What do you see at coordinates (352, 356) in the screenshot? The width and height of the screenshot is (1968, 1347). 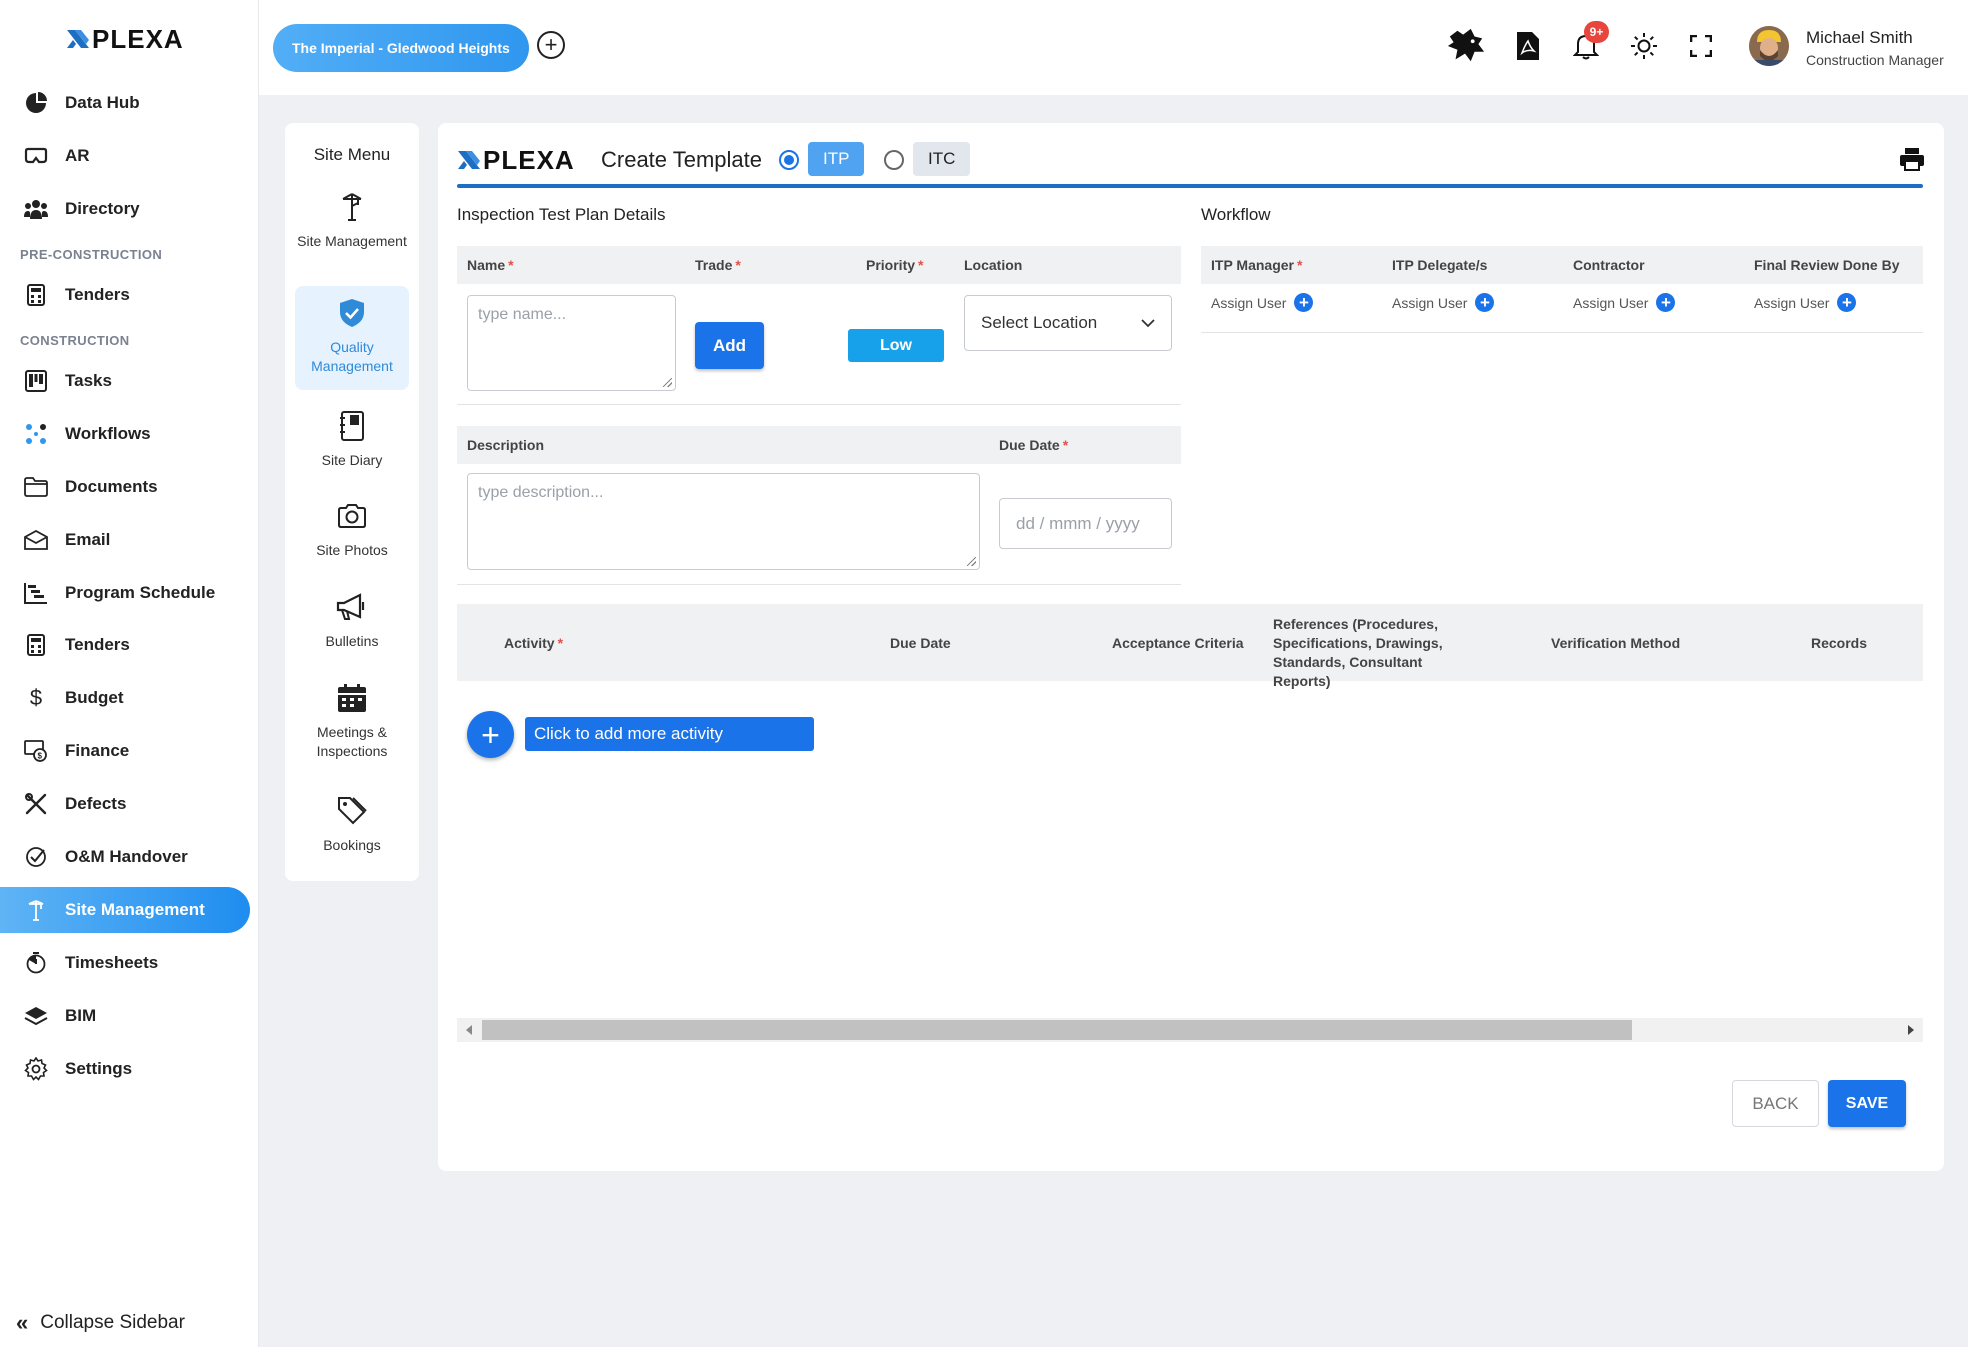 I see `site-menu-label: Quality Management` at bounding box center [352, 356].